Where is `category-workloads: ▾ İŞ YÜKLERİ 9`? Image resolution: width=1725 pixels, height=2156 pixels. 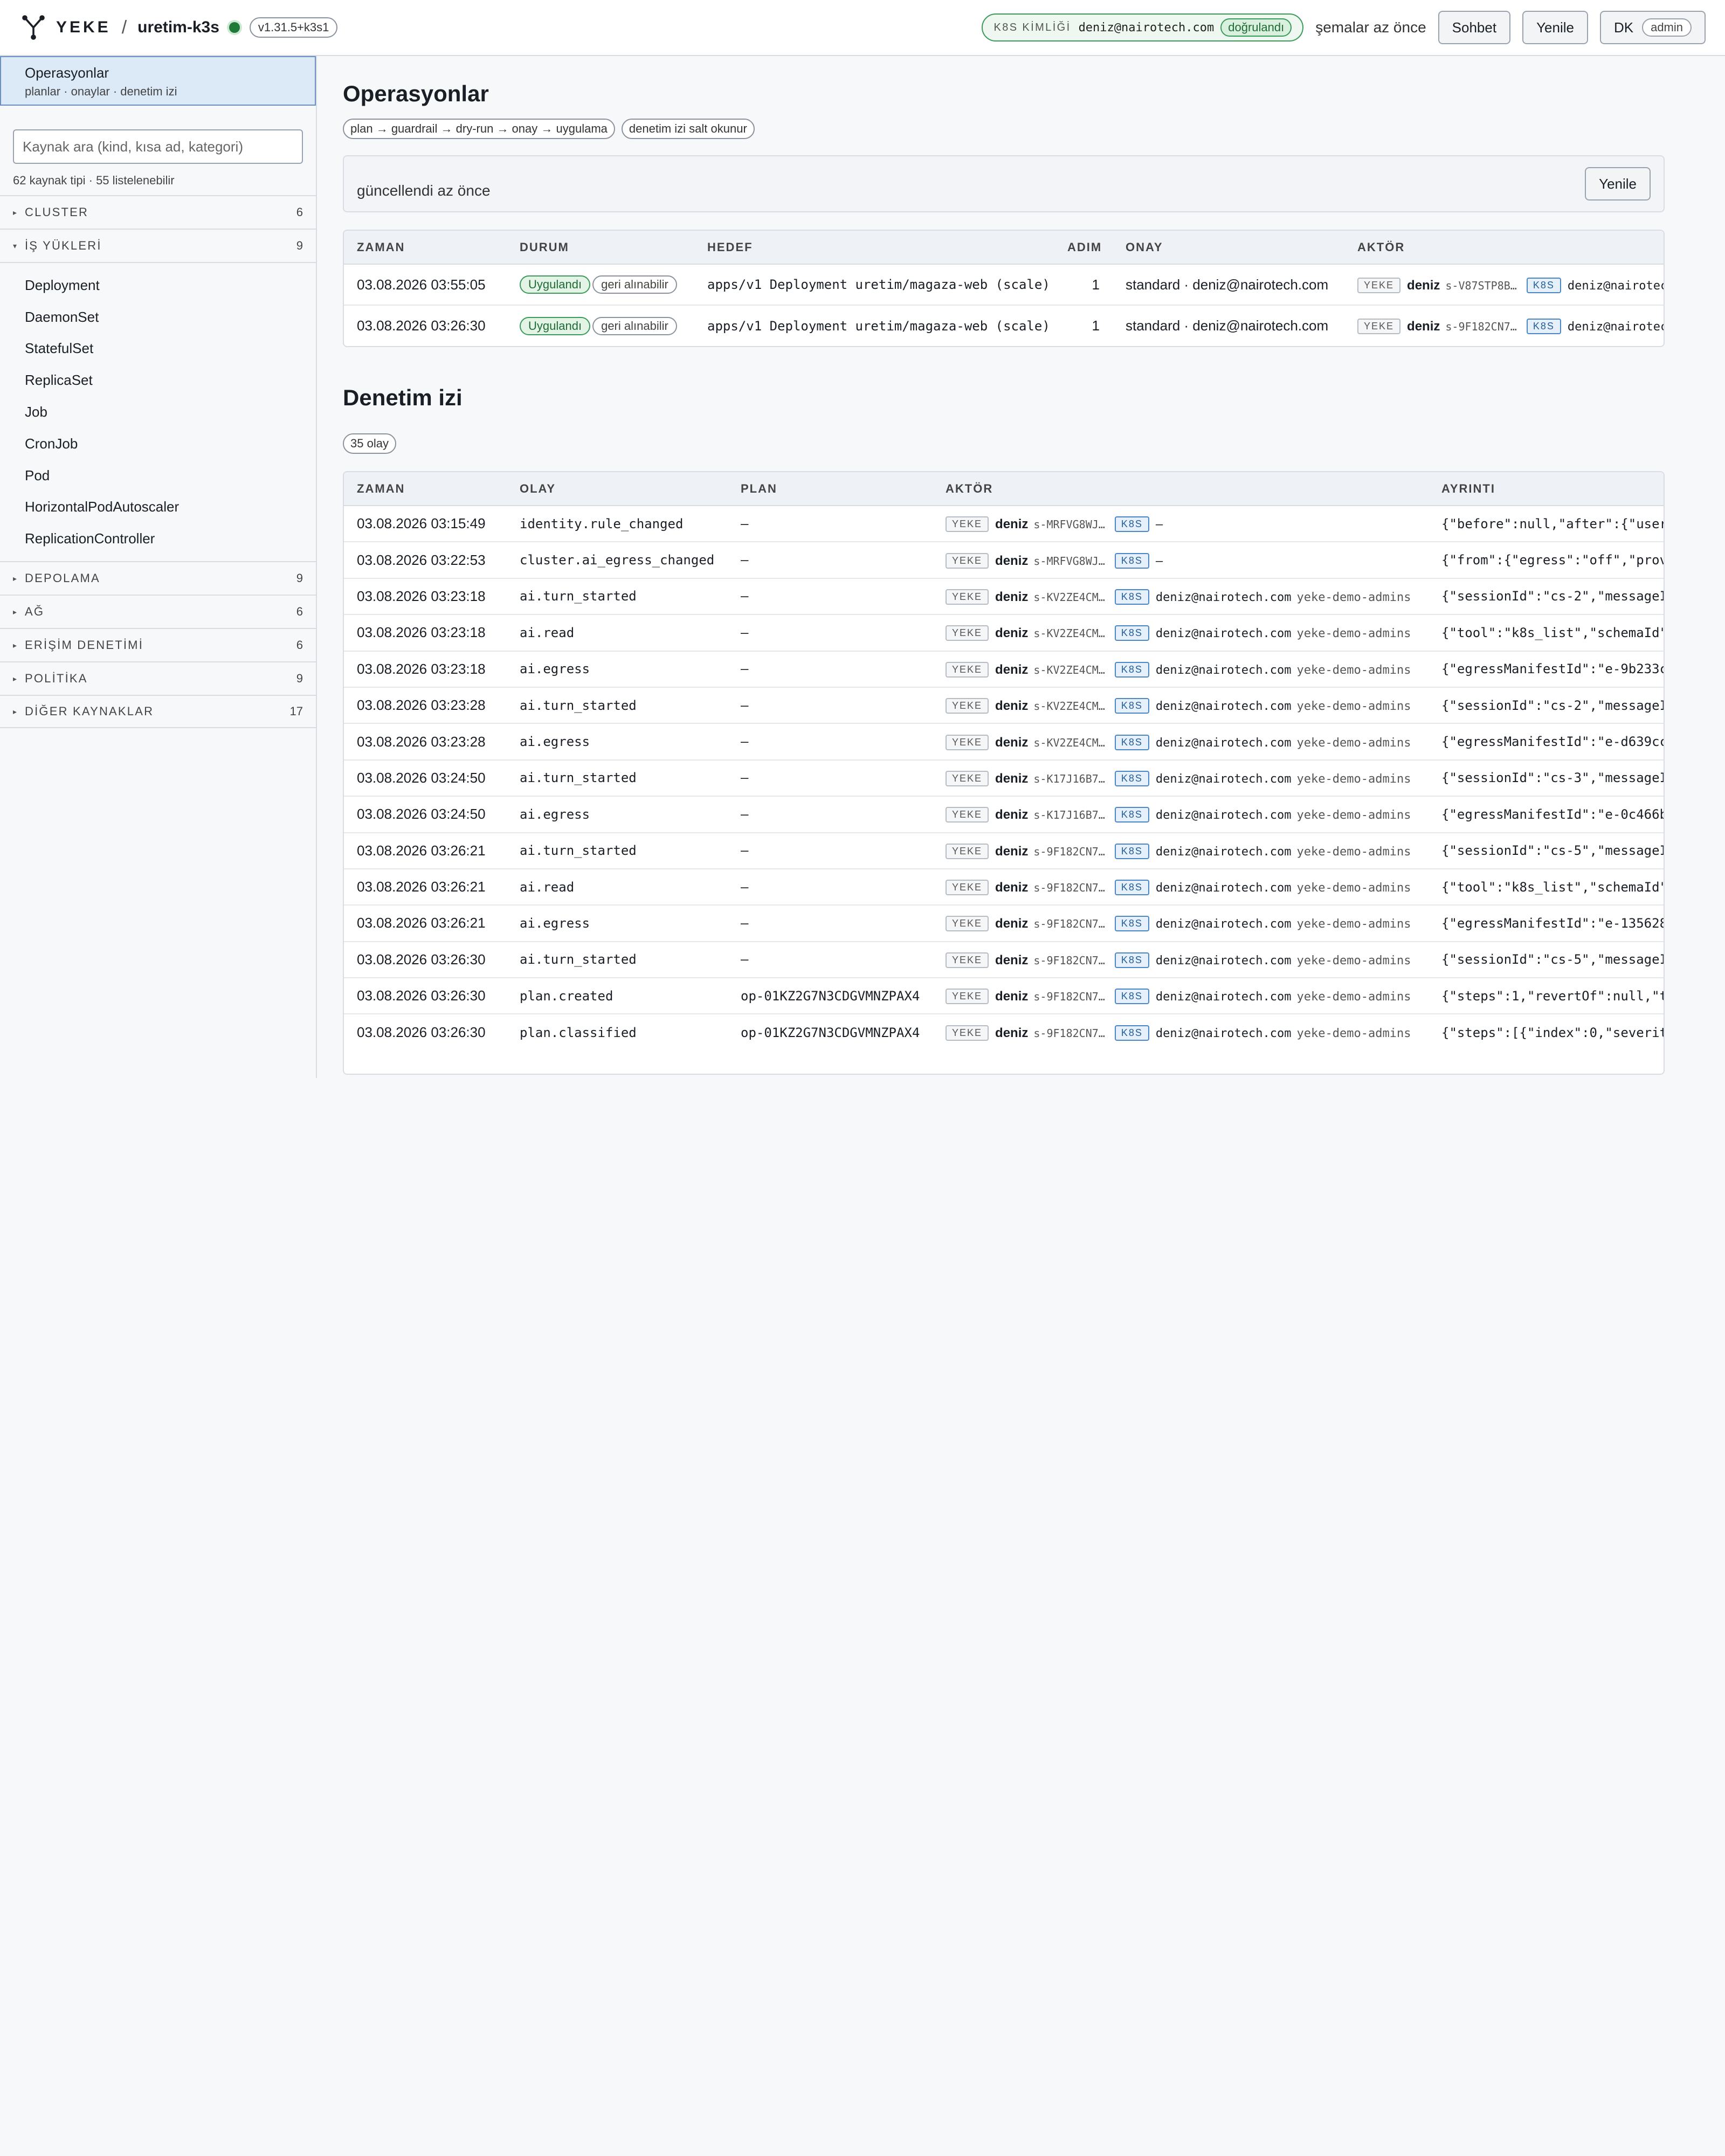
category-workloads: ▾ İŞ YÜKLERİ 9 is located at coordinates (158, 245).